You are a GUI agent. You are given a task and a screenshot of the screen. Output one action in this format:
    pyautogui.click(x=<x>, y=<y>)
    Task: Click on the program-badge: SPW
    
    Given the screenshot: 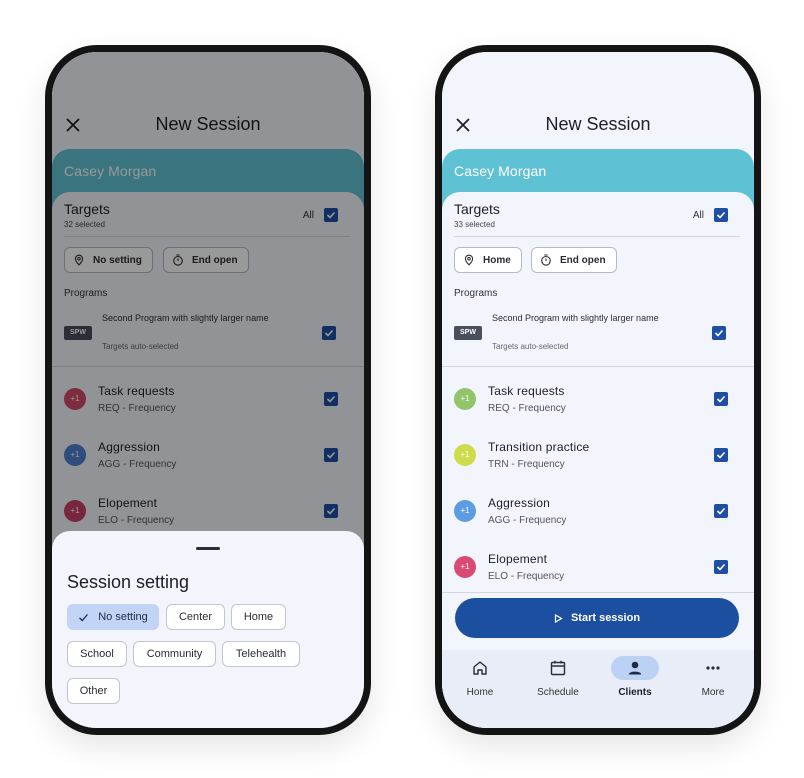 What is the action you would take?
    pyautogui.click(x=468, y=333)
    